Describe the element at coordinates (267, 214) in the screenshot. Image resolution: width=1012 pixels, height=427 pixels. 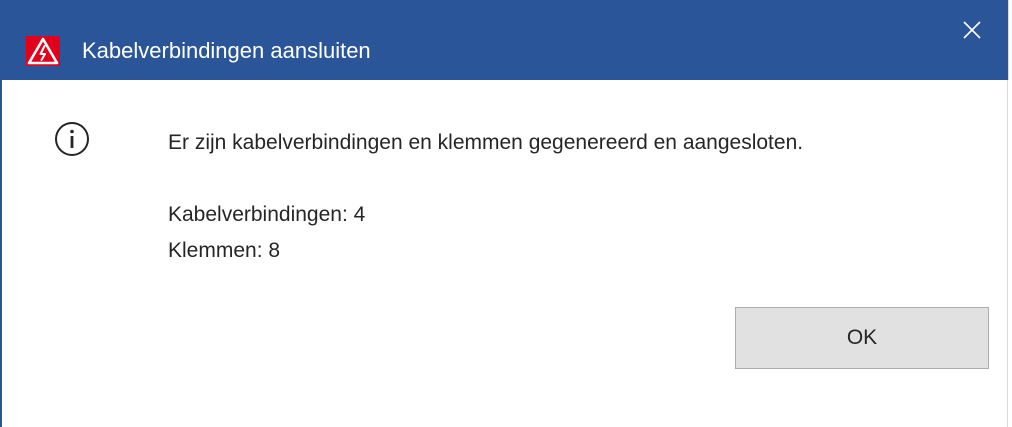
I see `cable-connections-count: Kabelverbindingen: 4` at that location.